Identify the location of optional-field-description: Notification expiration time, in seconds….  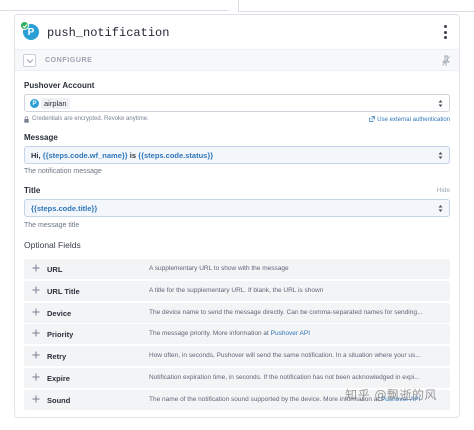
(284, 377).